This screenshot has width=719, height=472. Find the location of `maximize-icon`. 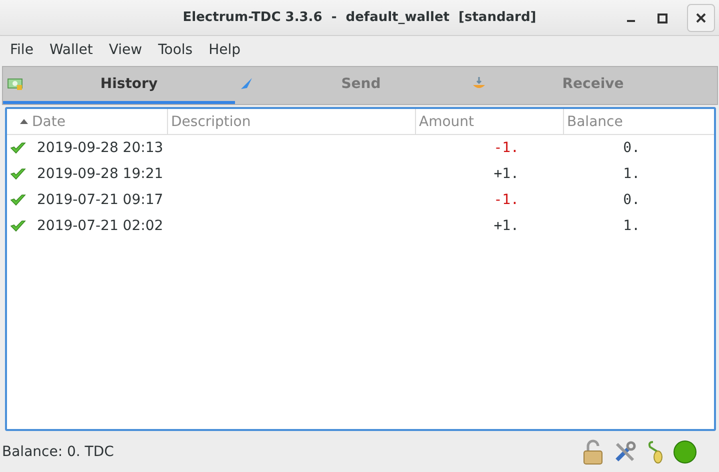

maximize-icon is located at coordinates (662, 18).